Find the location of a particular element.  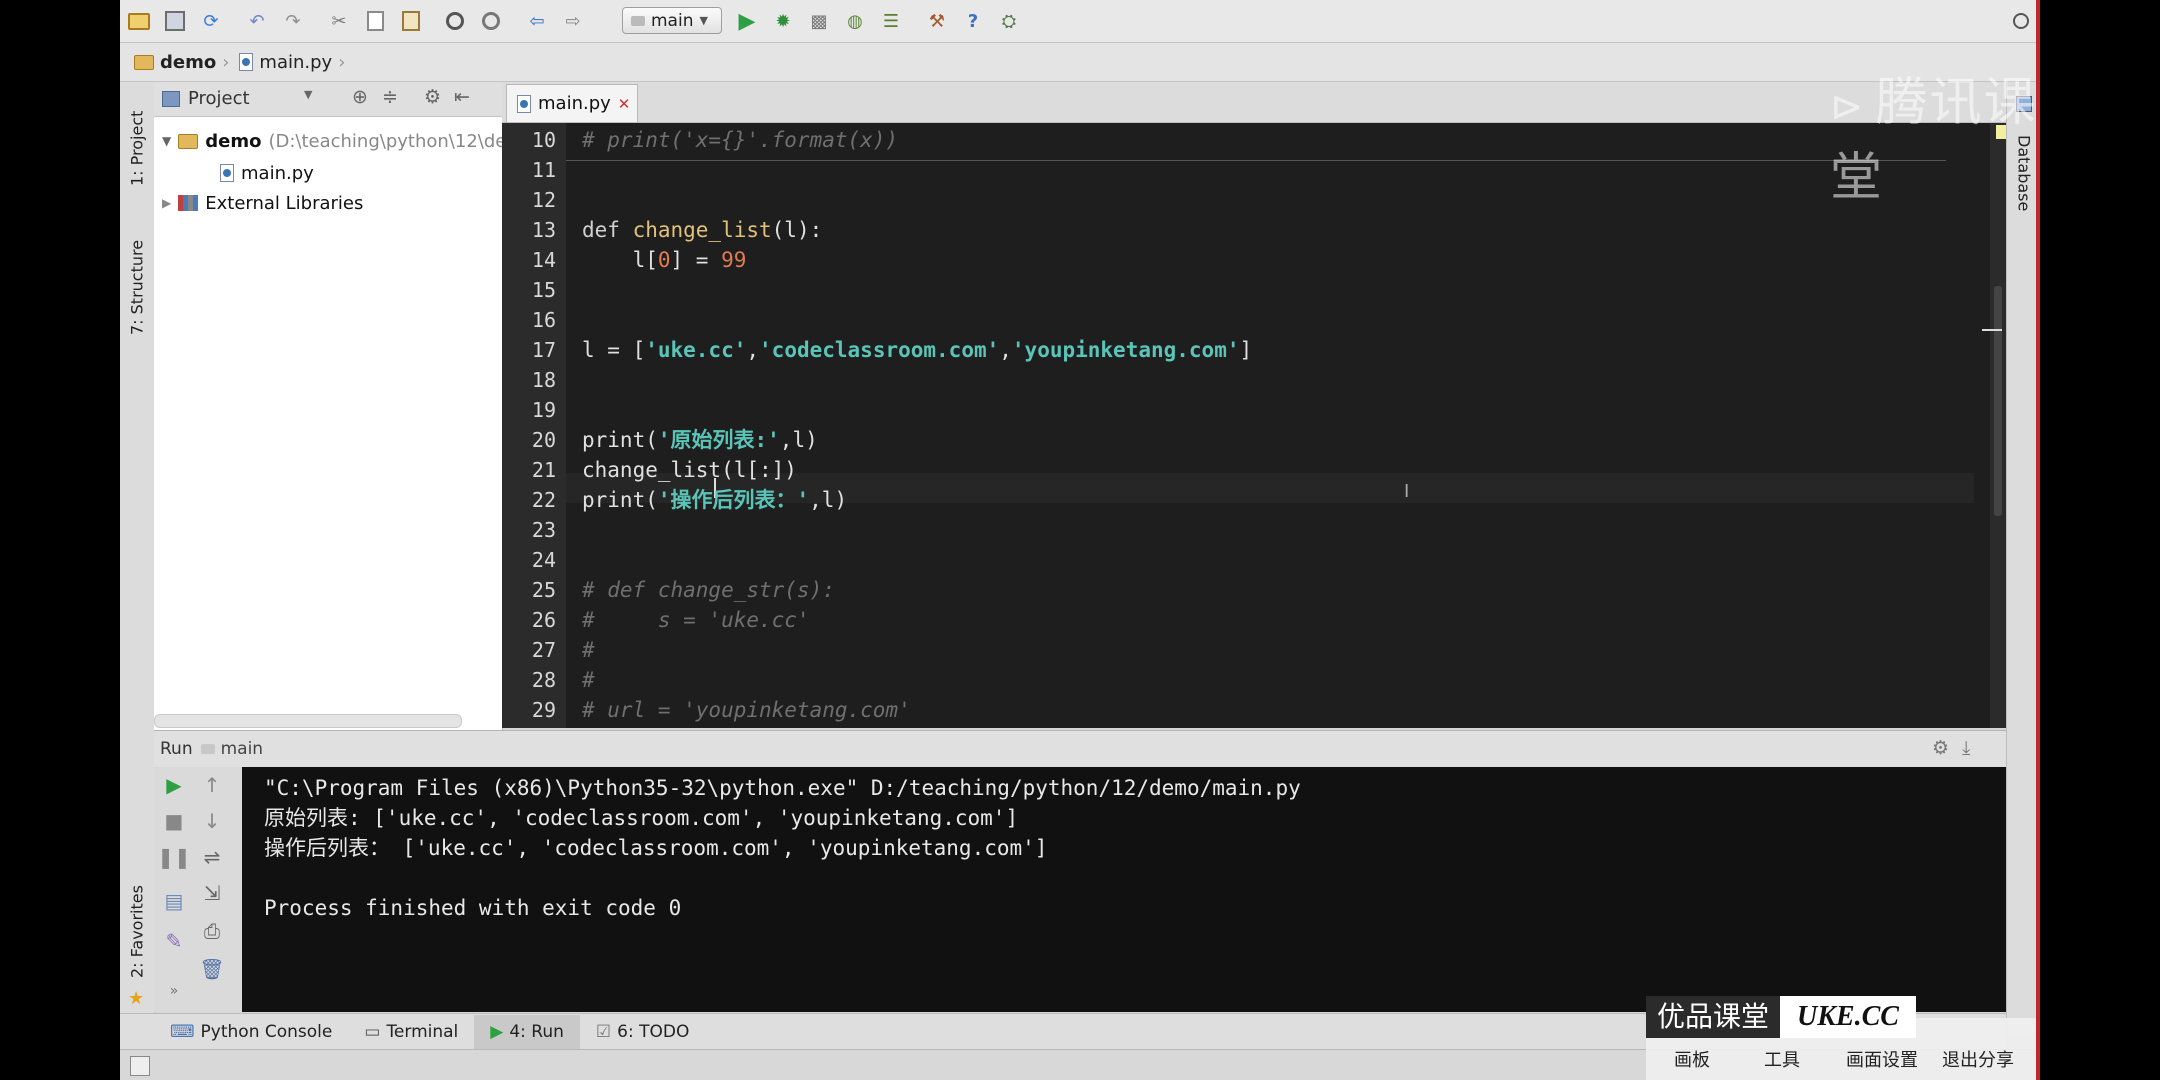

breadcrumb-main-py: main.py › is located at coordinates (293, 62).